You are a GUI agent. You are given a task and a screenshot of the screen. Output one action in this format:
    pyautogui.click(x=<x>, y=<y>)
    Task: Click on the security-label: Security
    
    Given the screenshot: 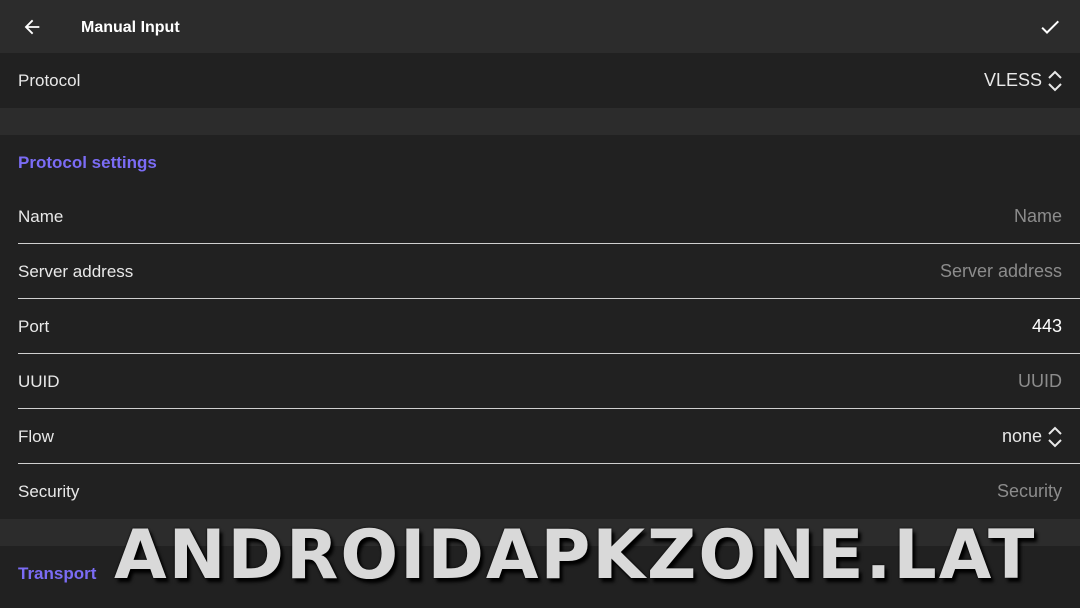 What is the action you would take?
    pyautogui.click(x=49, y=491)
    